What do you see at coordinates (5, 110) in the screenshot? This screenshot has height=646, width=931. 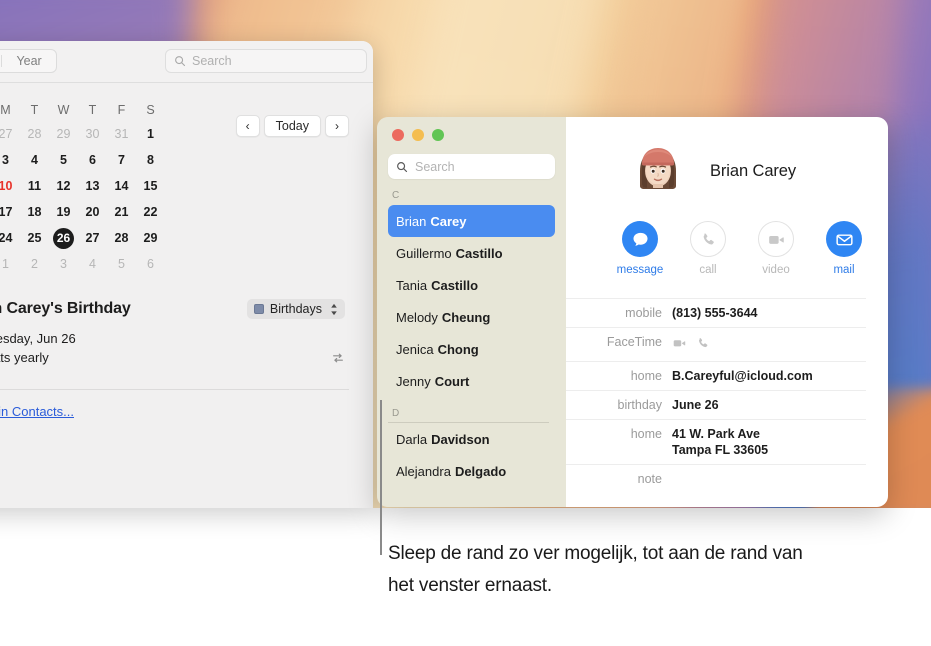 I see `calendar-dow-header: M` at bounding box center [5, 110].